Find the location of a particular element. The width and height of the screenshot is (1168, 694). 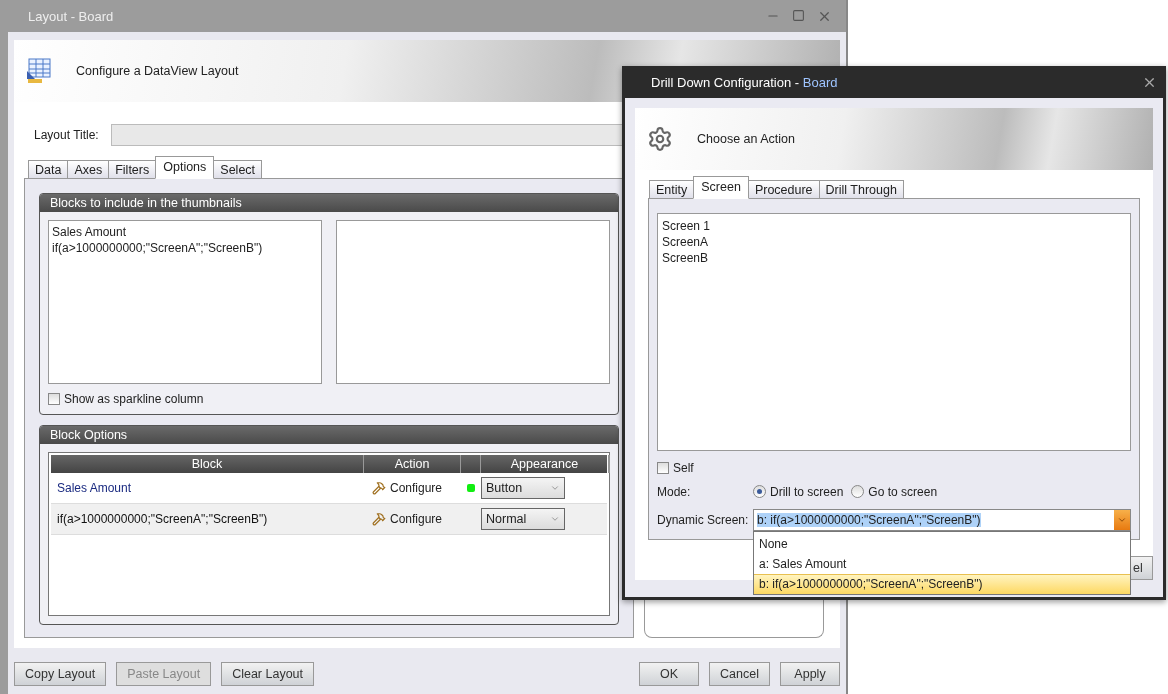

checkbox-label: Show as sparkline column is located at coordinates (134, 399).